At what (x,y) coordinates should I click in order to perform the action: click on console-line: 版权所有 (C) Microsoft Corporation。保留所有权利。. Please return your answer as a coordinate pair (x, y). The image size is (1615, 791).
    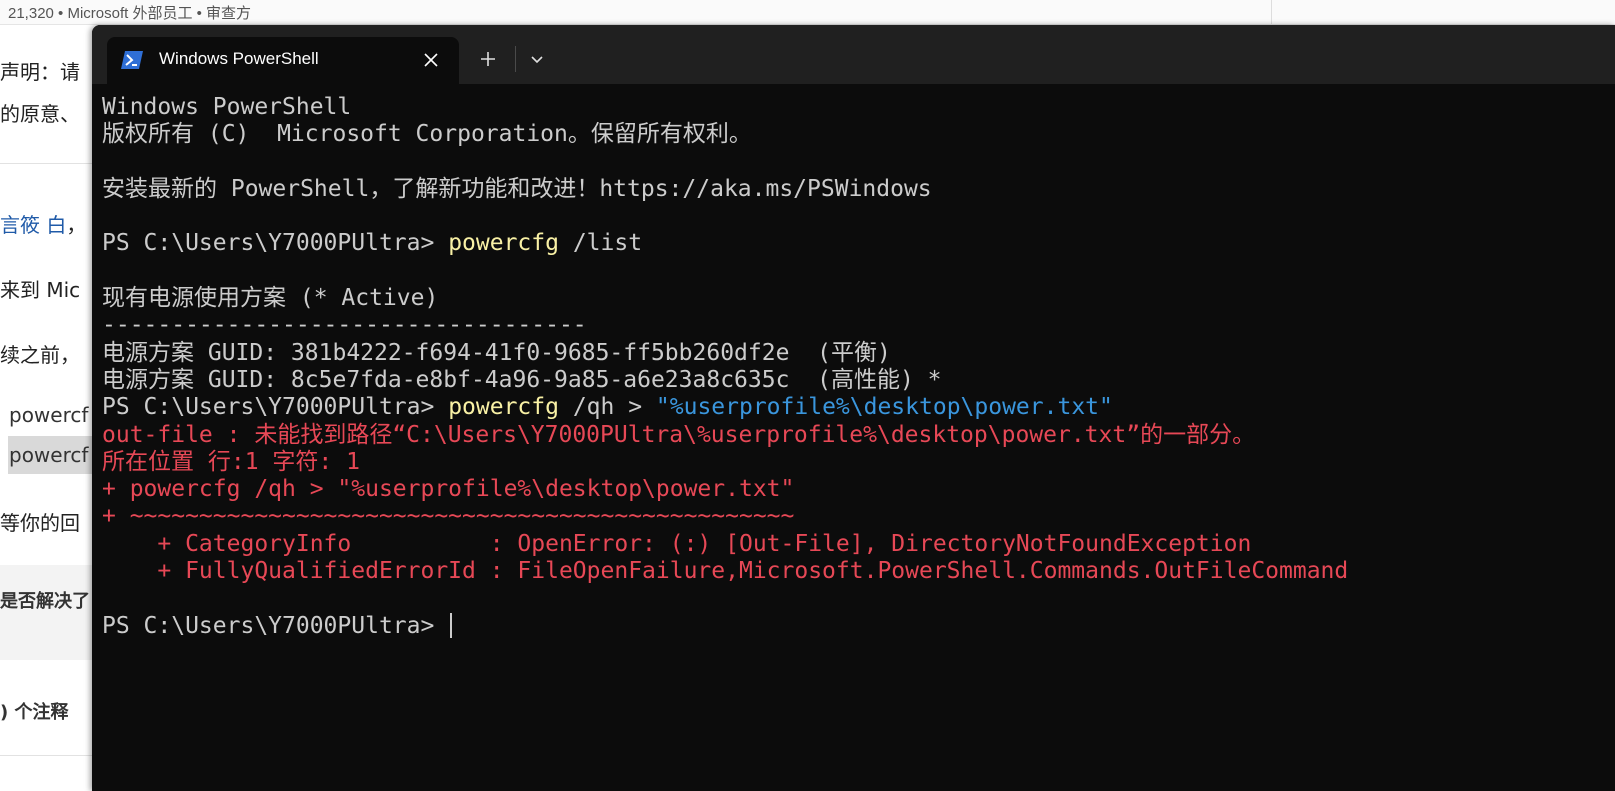
    Looking at the image, I should click on (427, 134).